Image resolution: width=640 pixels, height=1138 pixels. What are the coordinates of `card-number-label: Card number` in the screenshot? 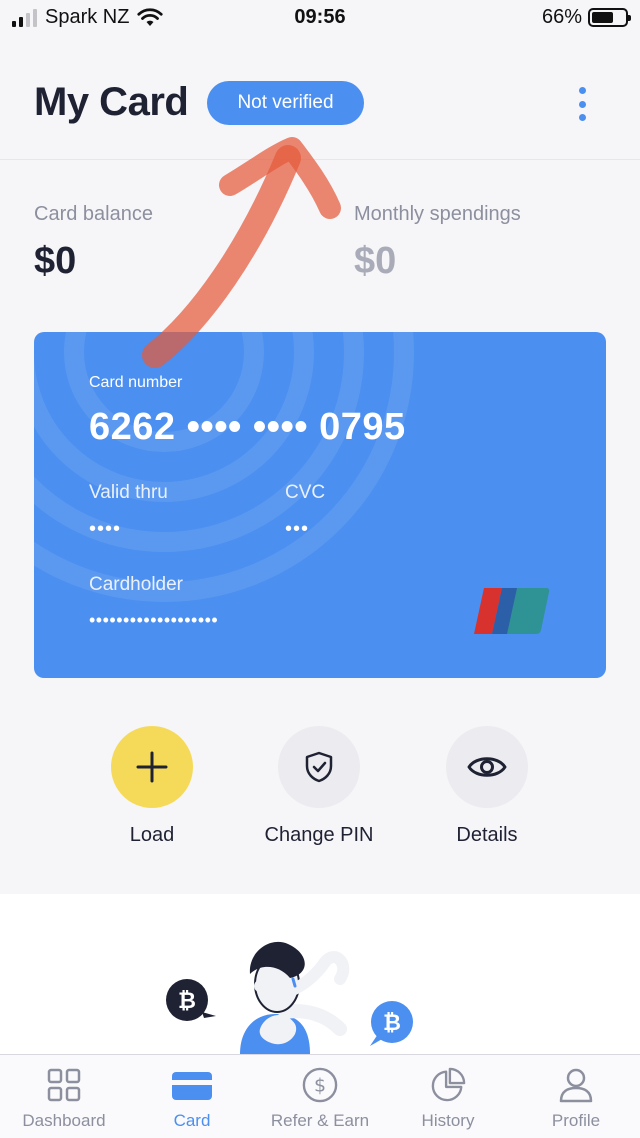 It's located at (136, 382).